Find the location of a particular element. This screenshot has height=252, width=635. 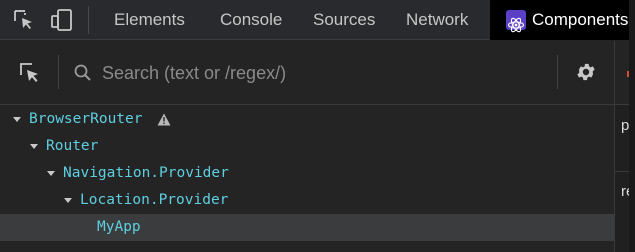

tree-node-browserrouter: BrowserRouter is located at coordinates (307, 119).